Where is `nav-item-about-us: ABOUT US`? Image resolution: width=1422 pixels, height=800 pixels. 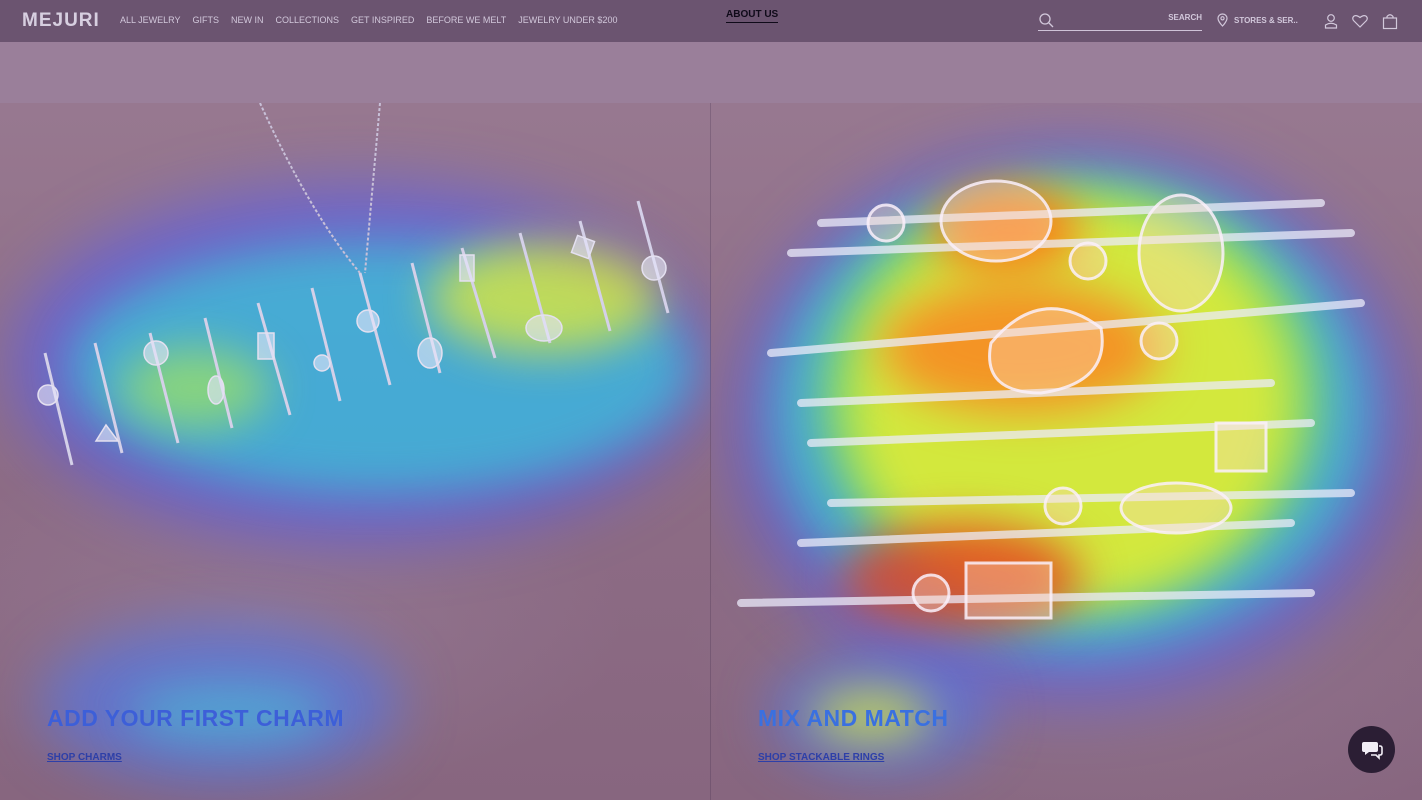 nav-item-about-us: ABOUT US is located at coordinates (752, 16).